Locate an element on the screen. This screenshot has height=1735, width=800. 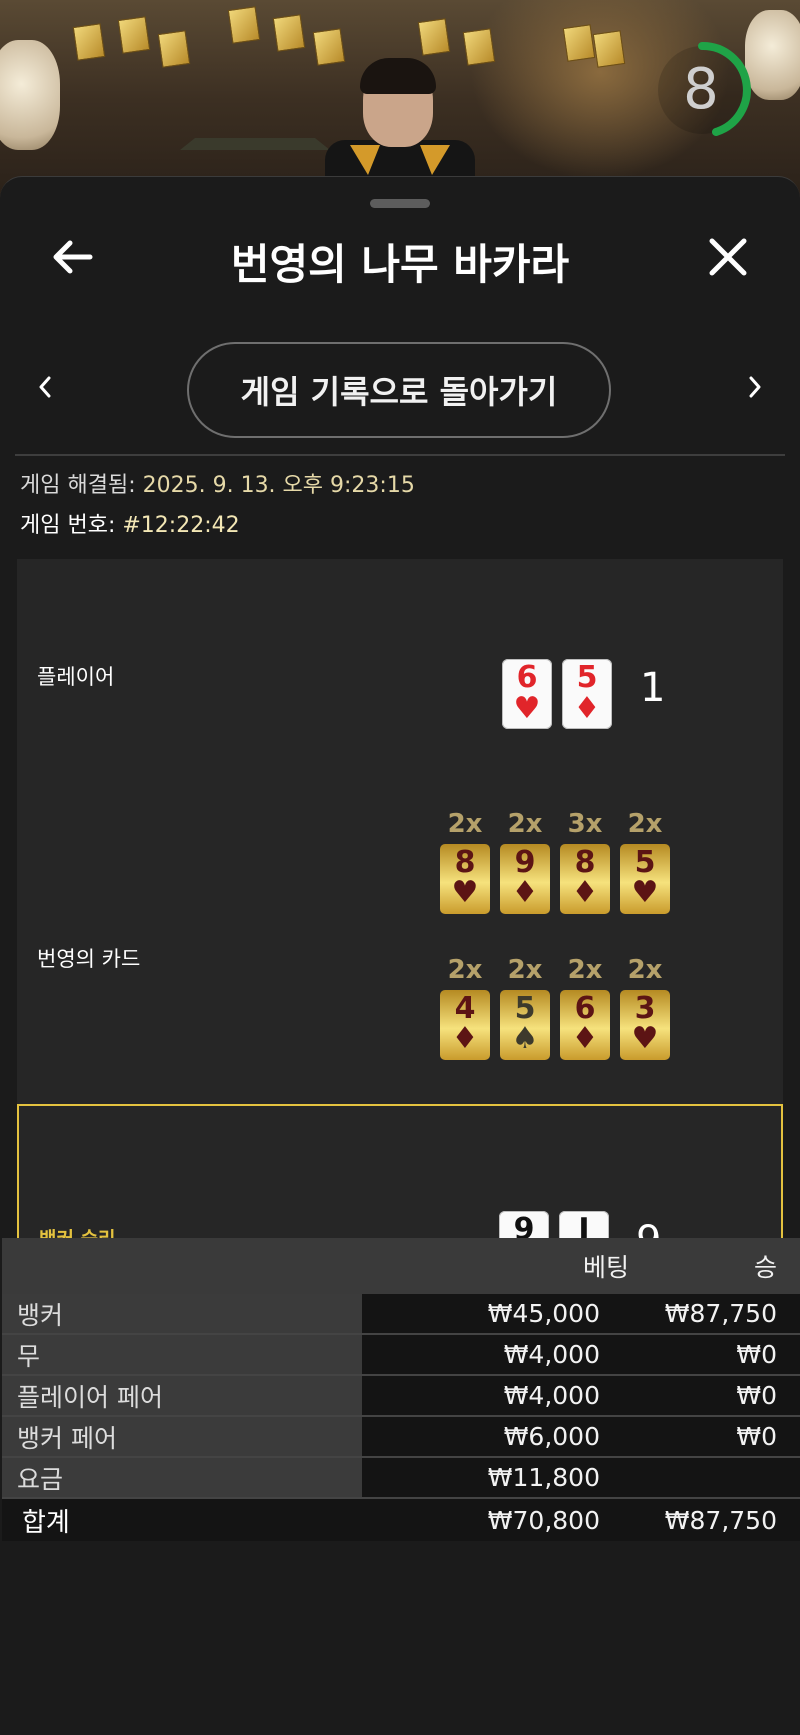
prosperity-card: 8 ♥ is located at coordinates (465, 879).